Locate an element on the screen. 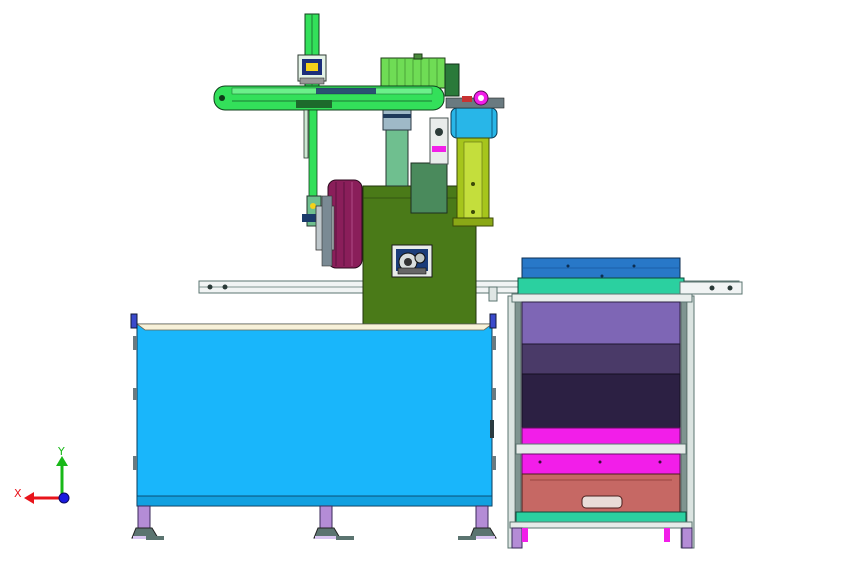 Image resolution: width=867 pixels, height=566 pixels. z-axis-dot is located at coordinates (64, 498).